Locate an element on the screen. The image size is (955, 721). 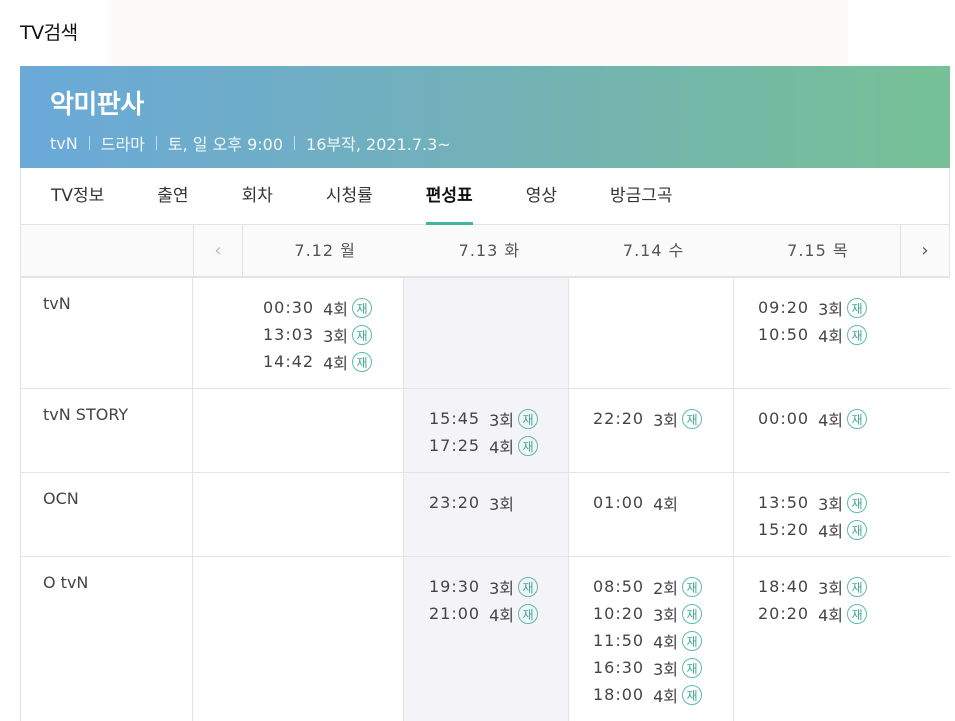
broadcast-time: 20:20 is located at coordinates (784, 613).